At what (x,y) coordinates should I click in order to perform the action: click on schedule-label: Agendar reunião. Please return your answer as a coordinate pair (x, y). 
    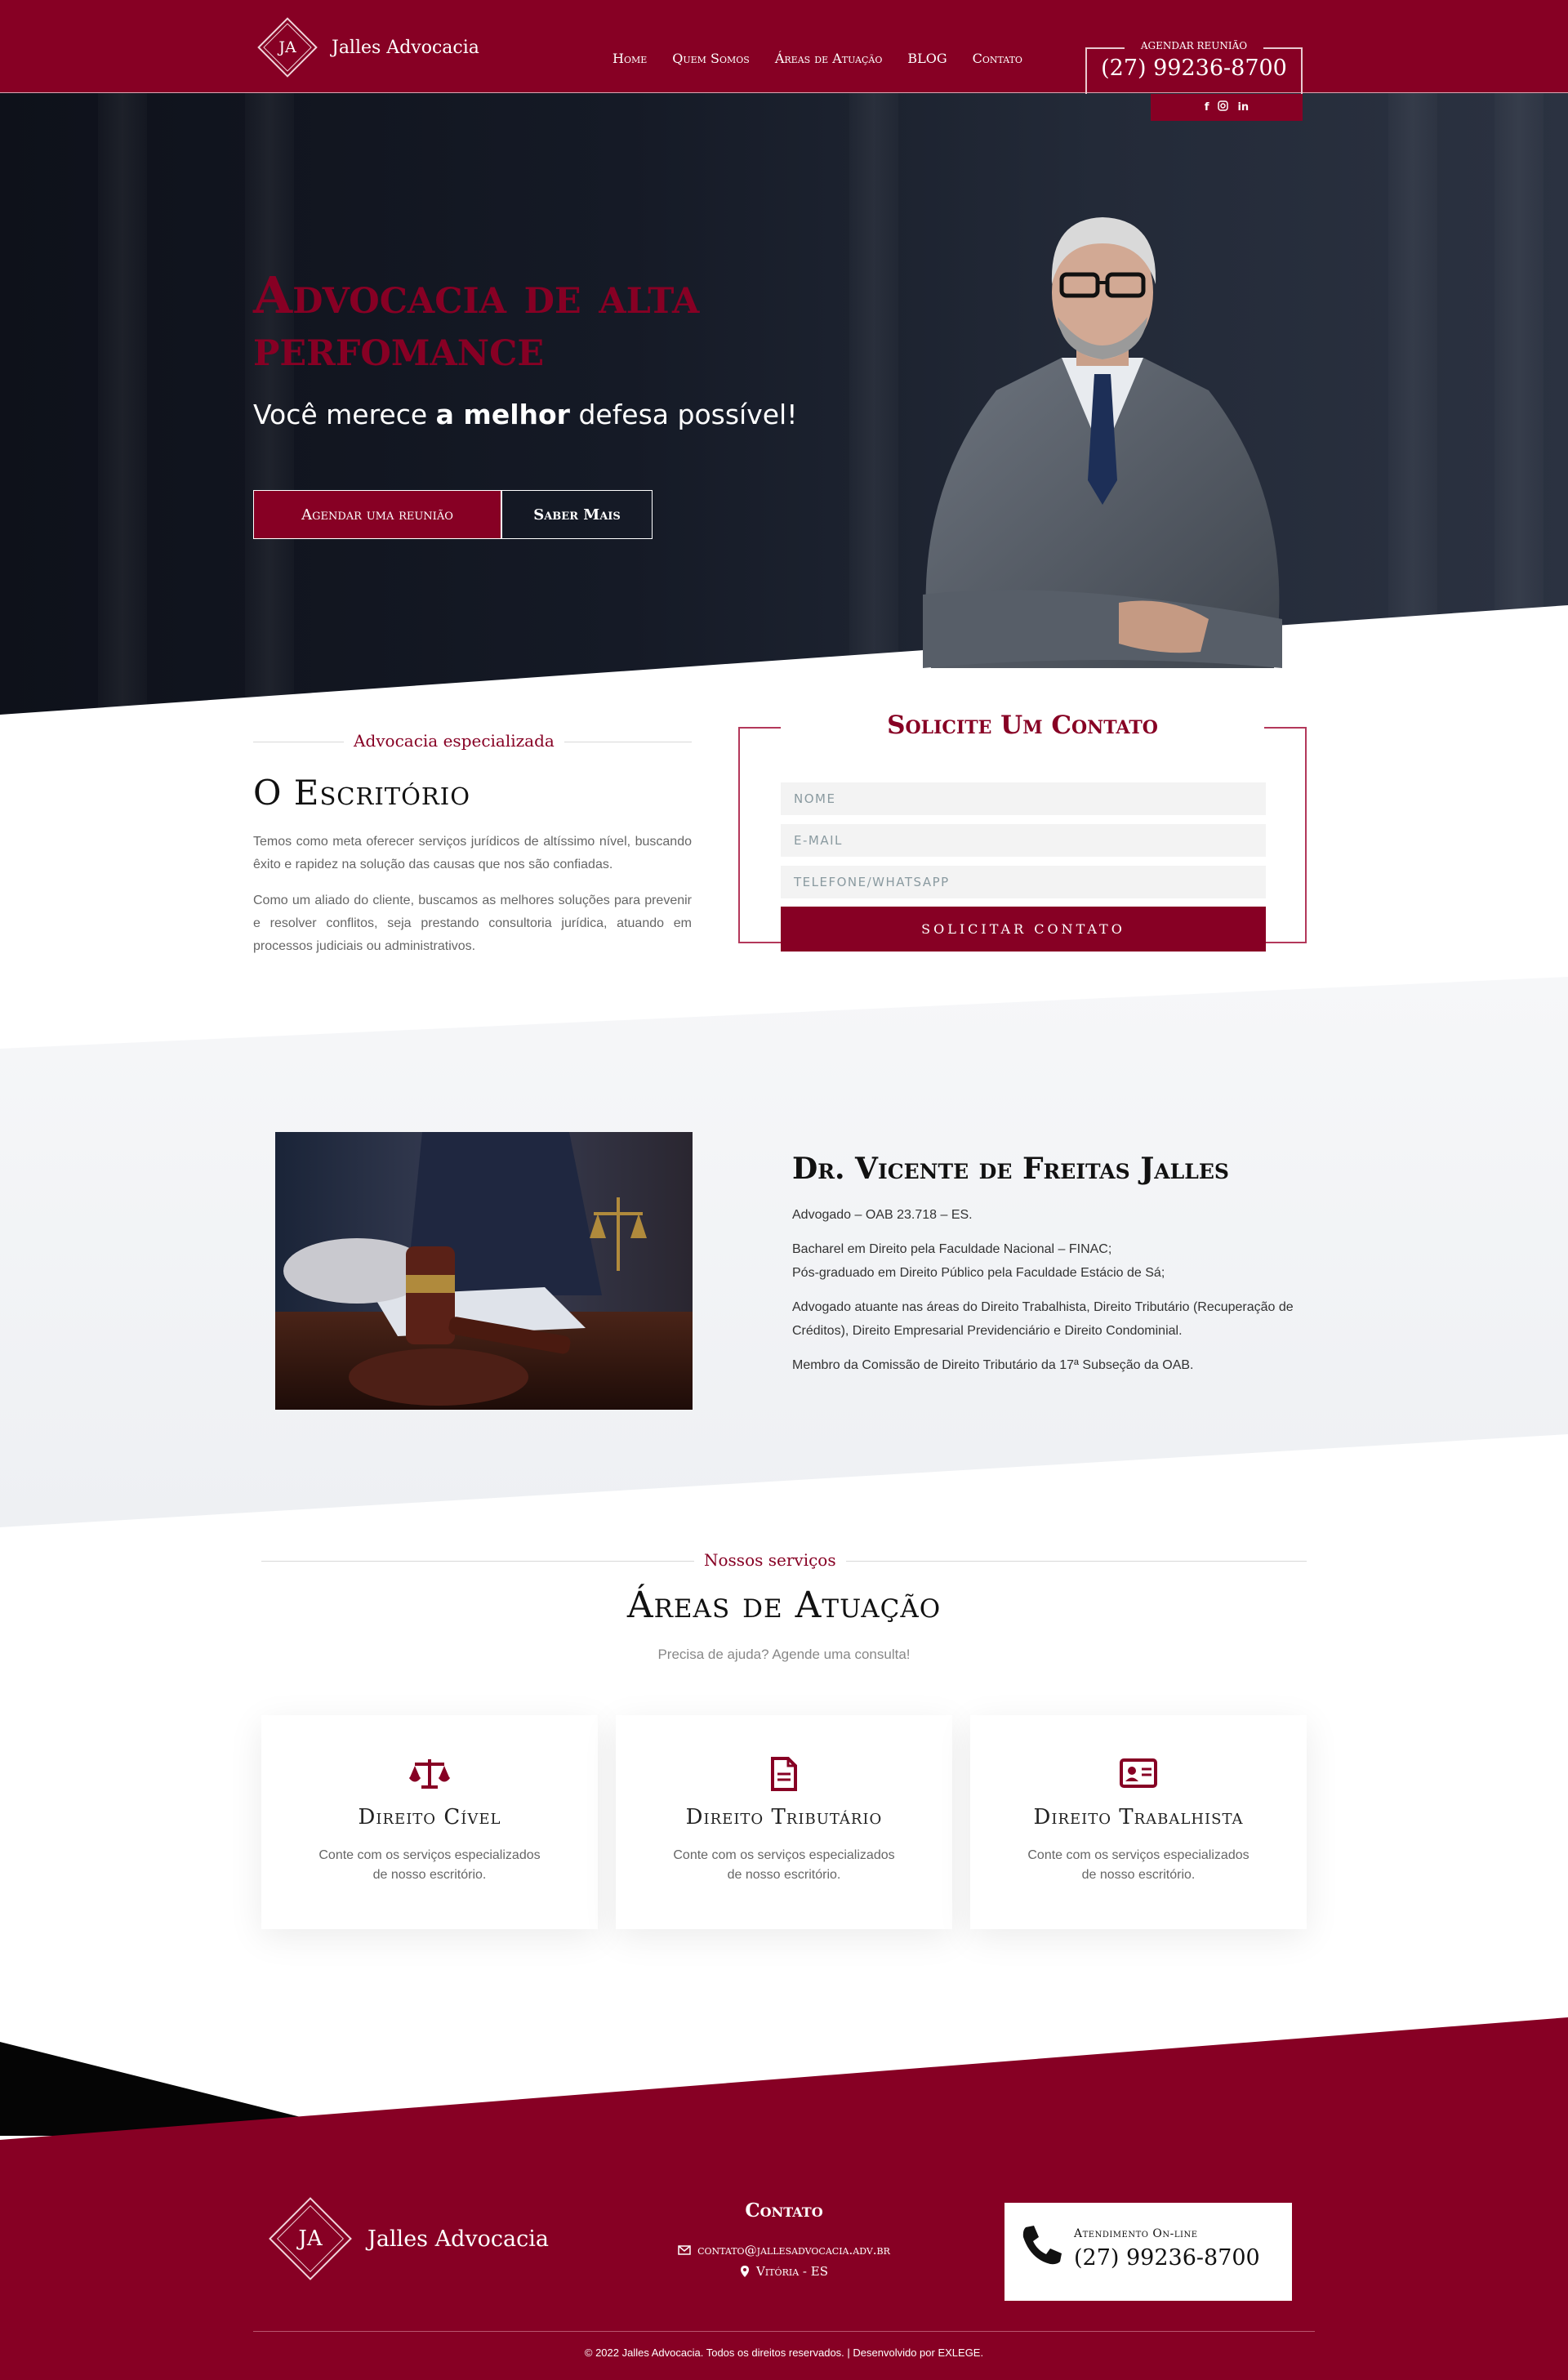
    Looking at the image, I should click on (1194, 46).